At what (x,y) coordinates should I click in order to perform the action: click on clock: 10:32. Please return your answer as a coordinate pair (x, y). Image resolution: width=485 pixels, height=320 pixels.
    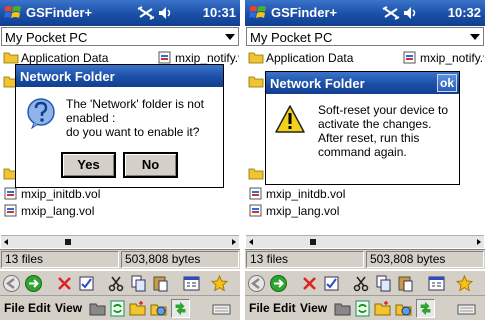
    Looking at the image, I should click on (464, 12).